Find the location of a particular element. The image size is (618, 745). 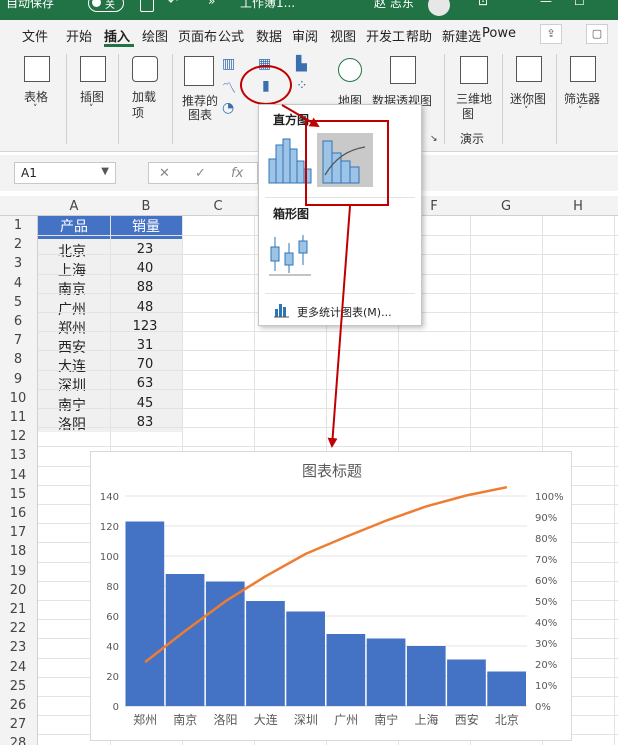

3d-map-label-2: 图 is located at coordinates (468, 114).